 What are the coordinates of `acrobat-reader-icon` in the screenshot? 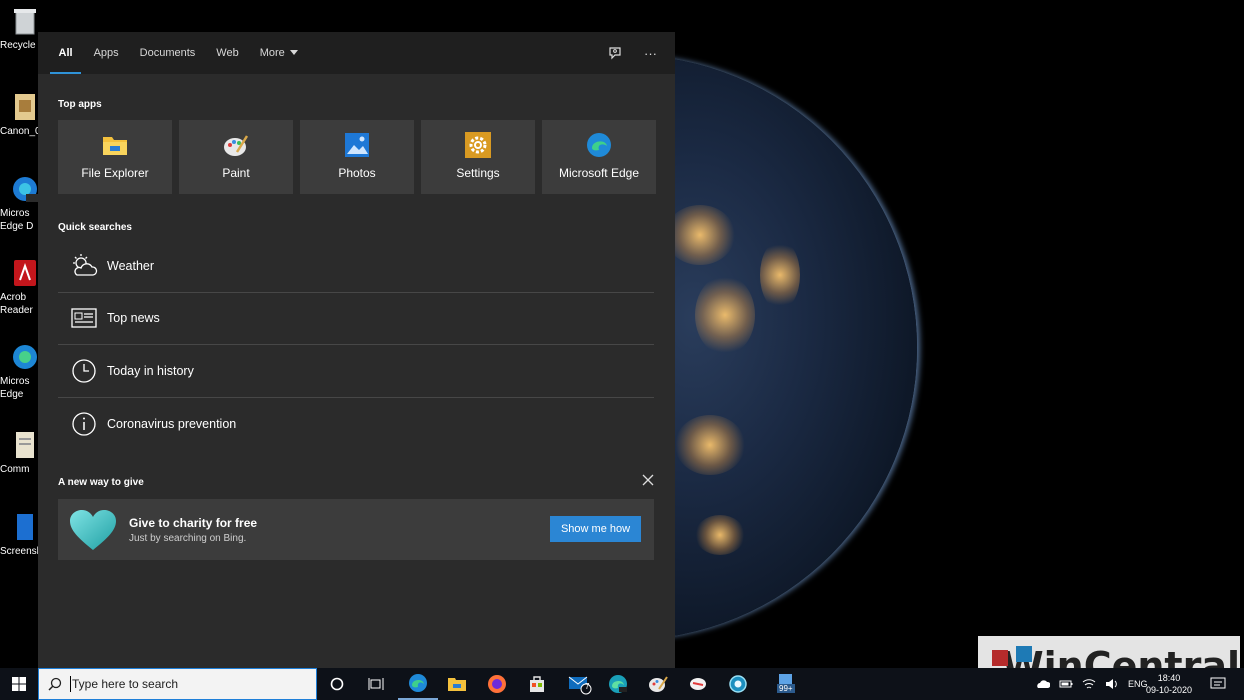 It's located at (25, 273).